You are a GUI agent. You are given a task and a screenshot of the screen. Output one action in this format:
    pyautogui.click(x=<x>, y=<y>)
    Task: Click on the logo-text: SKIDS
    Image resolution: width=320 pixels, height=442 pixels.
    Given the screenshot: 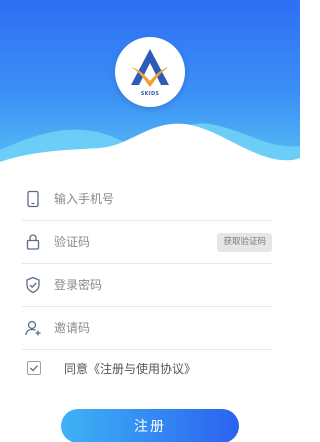 What is the action you would take?
    pyautogui.click(x=150, y=94)
    